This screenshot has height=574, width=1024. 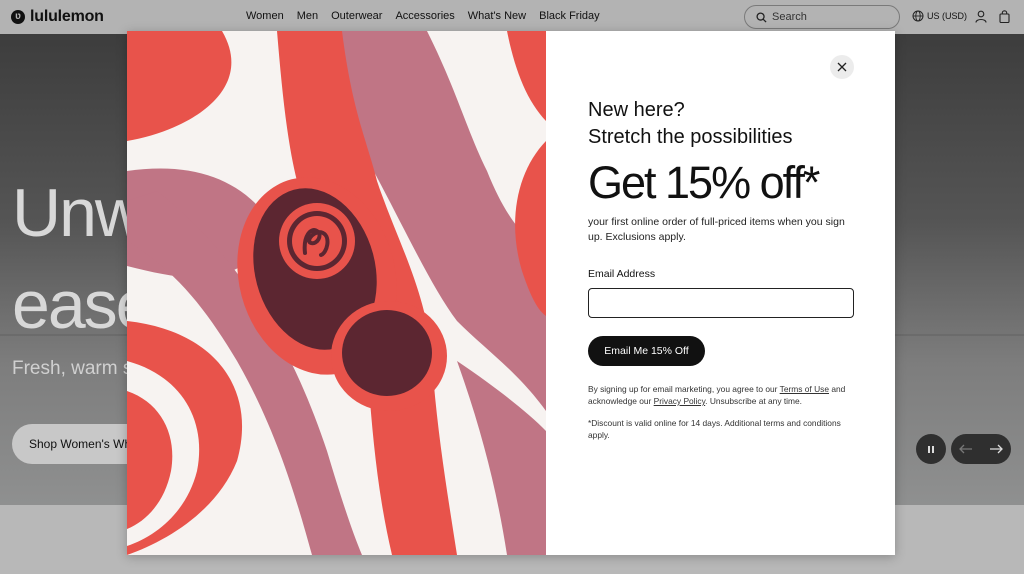 What do you see at coordinates (761, 17) in the screenshot?
I see `search-icon` at bounding box center [761, 17].